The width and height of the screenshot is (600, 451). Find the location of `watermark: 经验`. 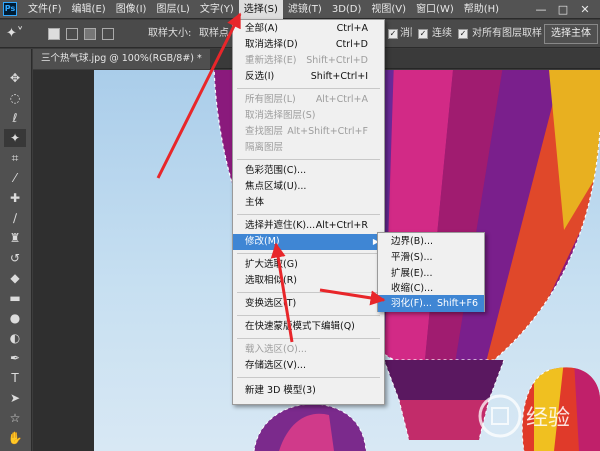

watermark: 经验 is located at coordinates (529, 416).